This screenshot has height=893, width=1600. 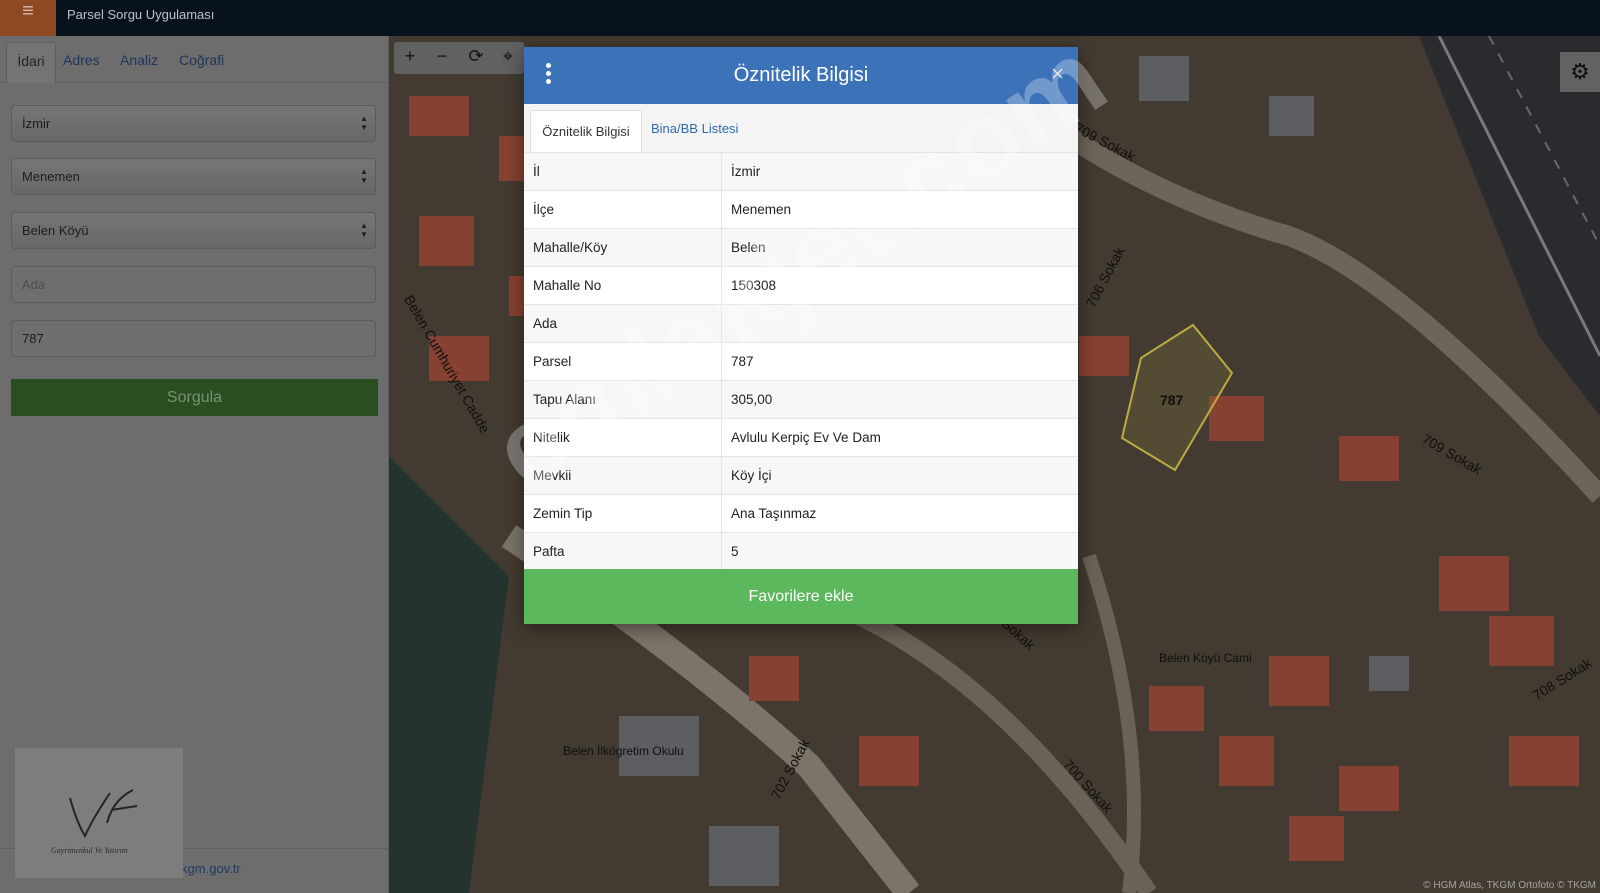 What do you see at coordinates (623, 247) in the screenshot?
I see `row-key: Mahalle/Köy` at bounding box center [623, 247].